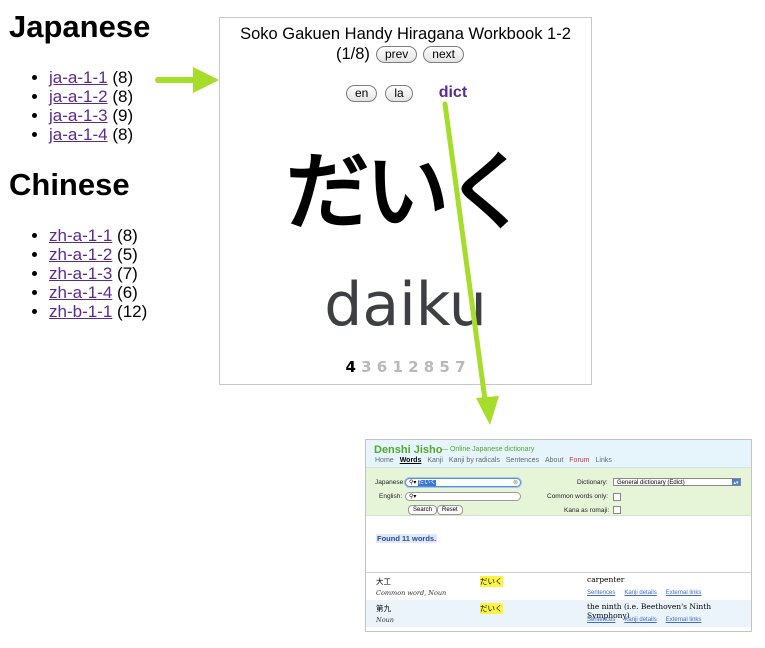 This screenshot has width=765, height=648. Describe the element at coordinates (396, 54) in the screenshot. I see `prev-button: prev` at that location.